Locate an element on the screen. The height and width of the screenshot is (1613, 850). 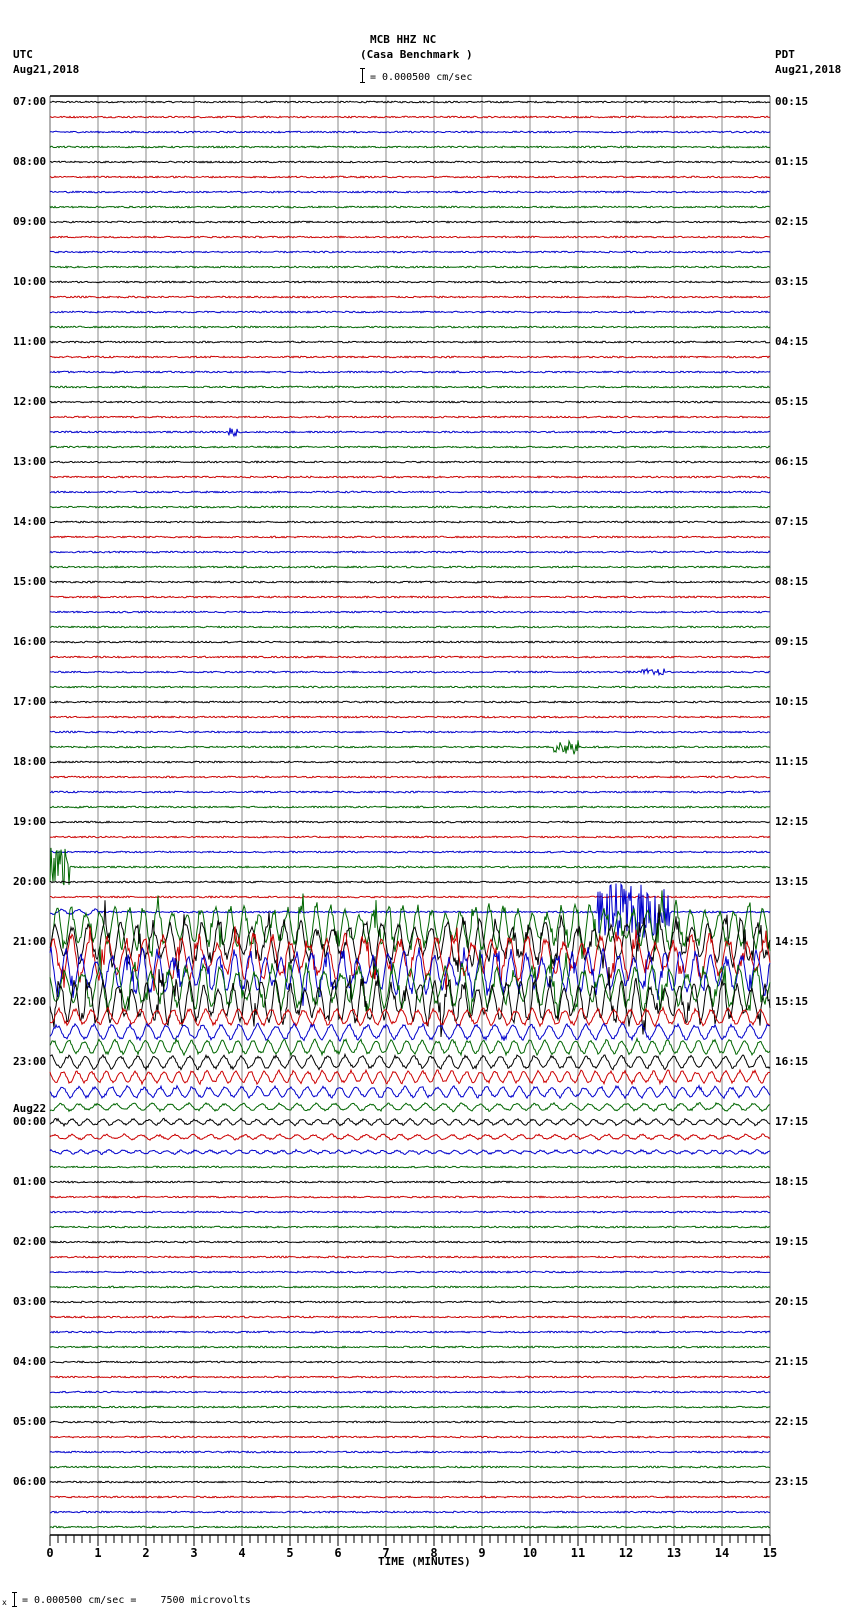
right-time-label: 04:15 is located at coordinates (792, 341).